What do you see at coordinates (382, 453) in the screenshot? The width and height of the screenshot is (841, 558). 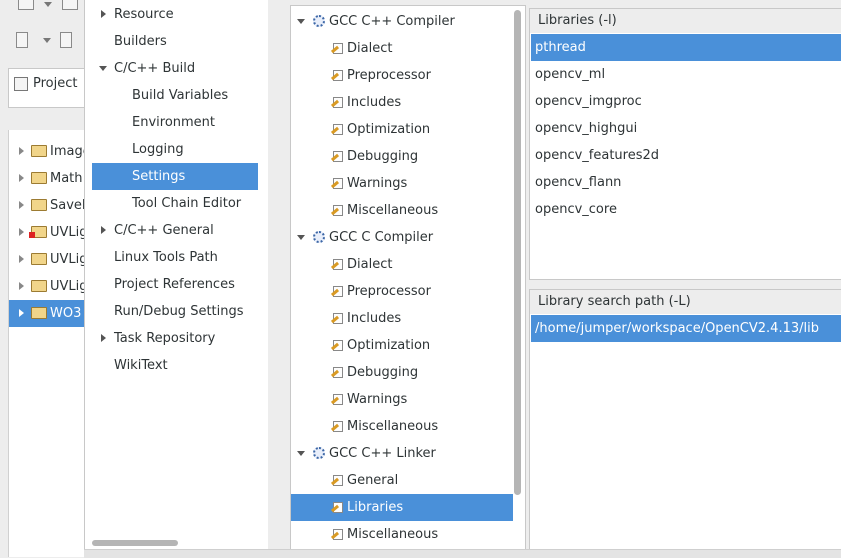 I see `tool-item-label: GCC C++ Linker` at bounding box center [382, 453].